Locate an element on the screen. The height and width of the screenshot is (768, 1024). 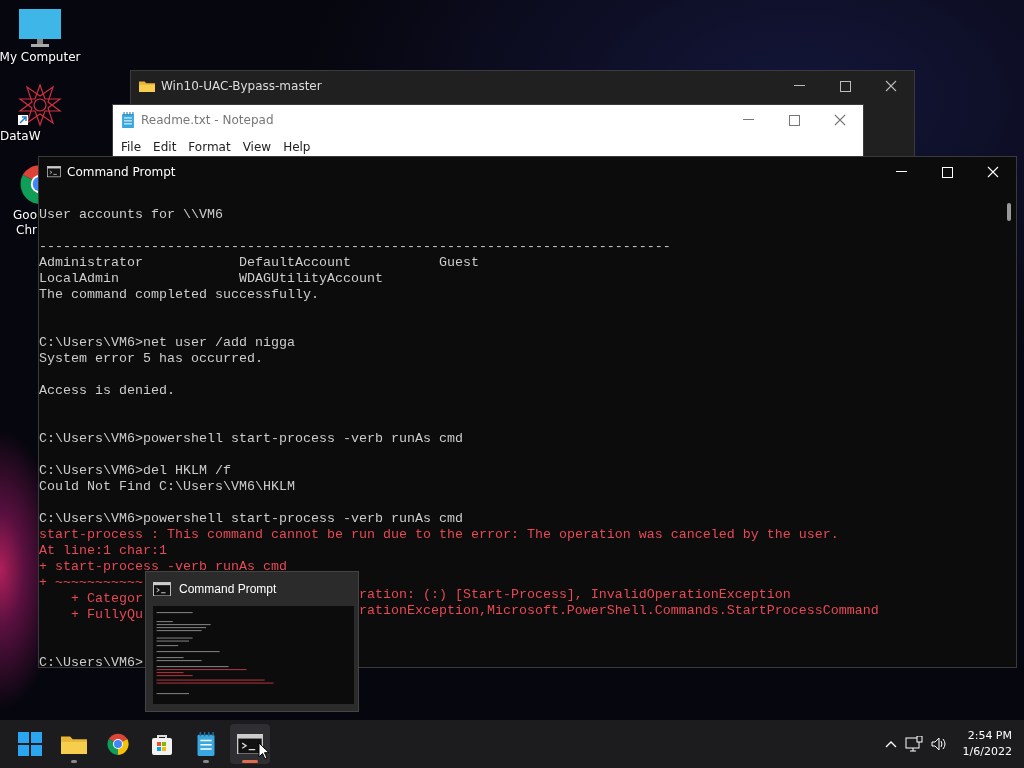
console-line: C:\Users\VM6> is located at coordinates (91, 661).